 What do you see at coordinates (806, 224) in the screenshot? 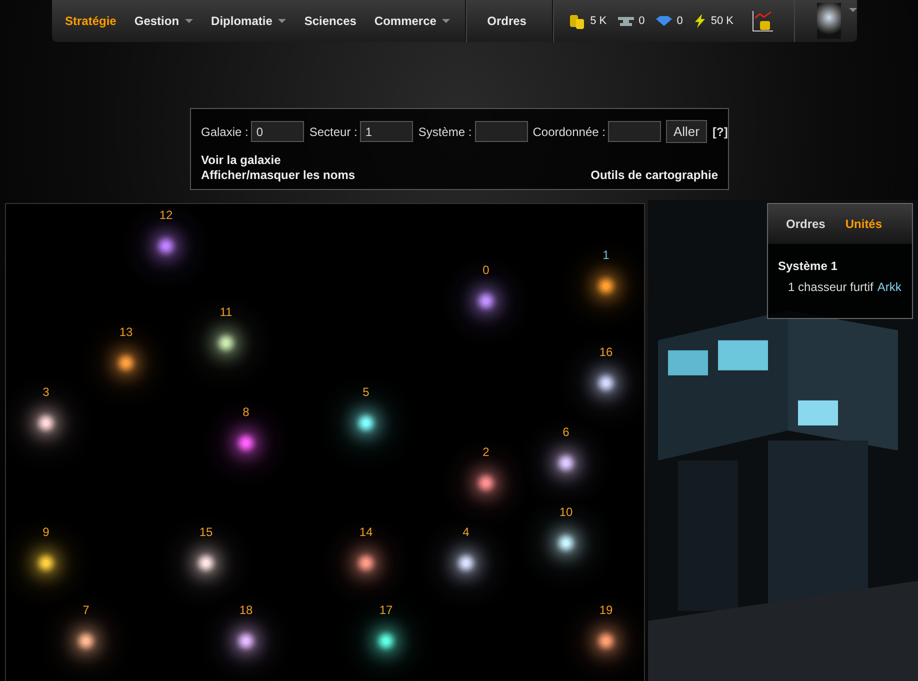
I see `panel-tab: Ordres` at bounding box center [806, 224].